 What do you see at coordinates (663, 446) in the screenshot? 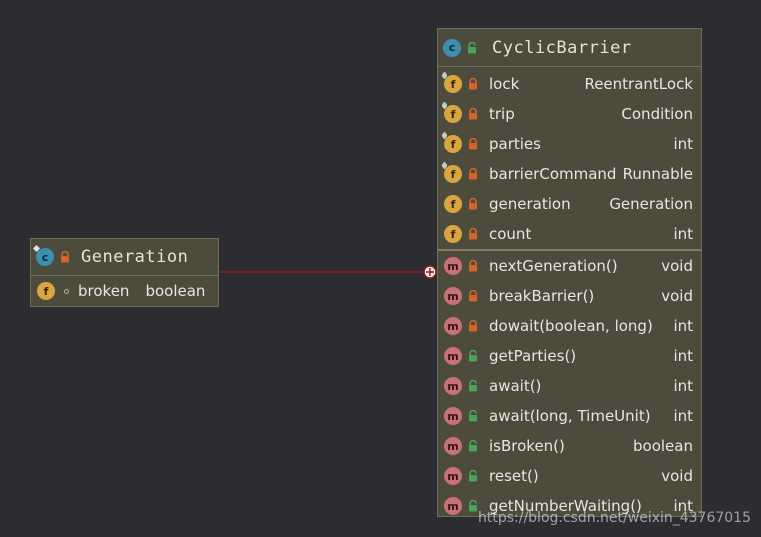
I see `return-type: boolean` at bounding box center [663, 446].